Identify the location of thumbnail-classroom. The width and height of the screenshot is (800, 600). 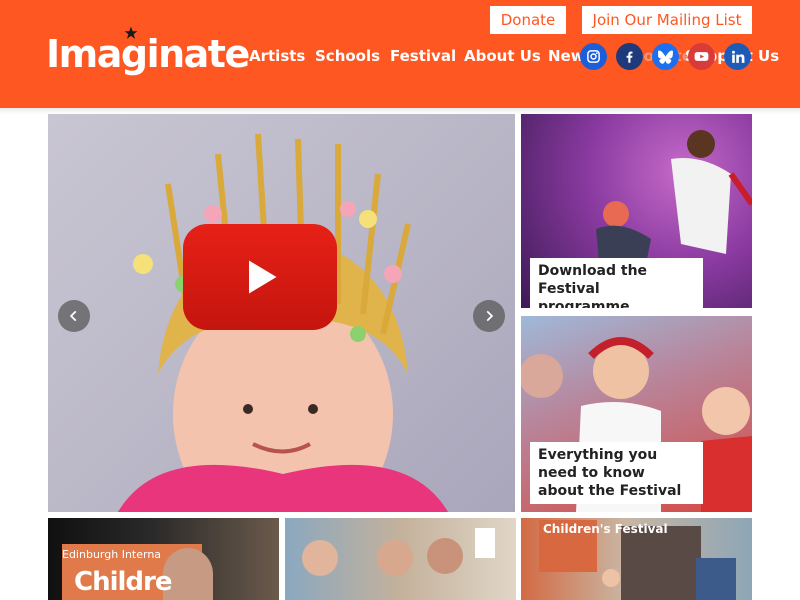
(400, 559).